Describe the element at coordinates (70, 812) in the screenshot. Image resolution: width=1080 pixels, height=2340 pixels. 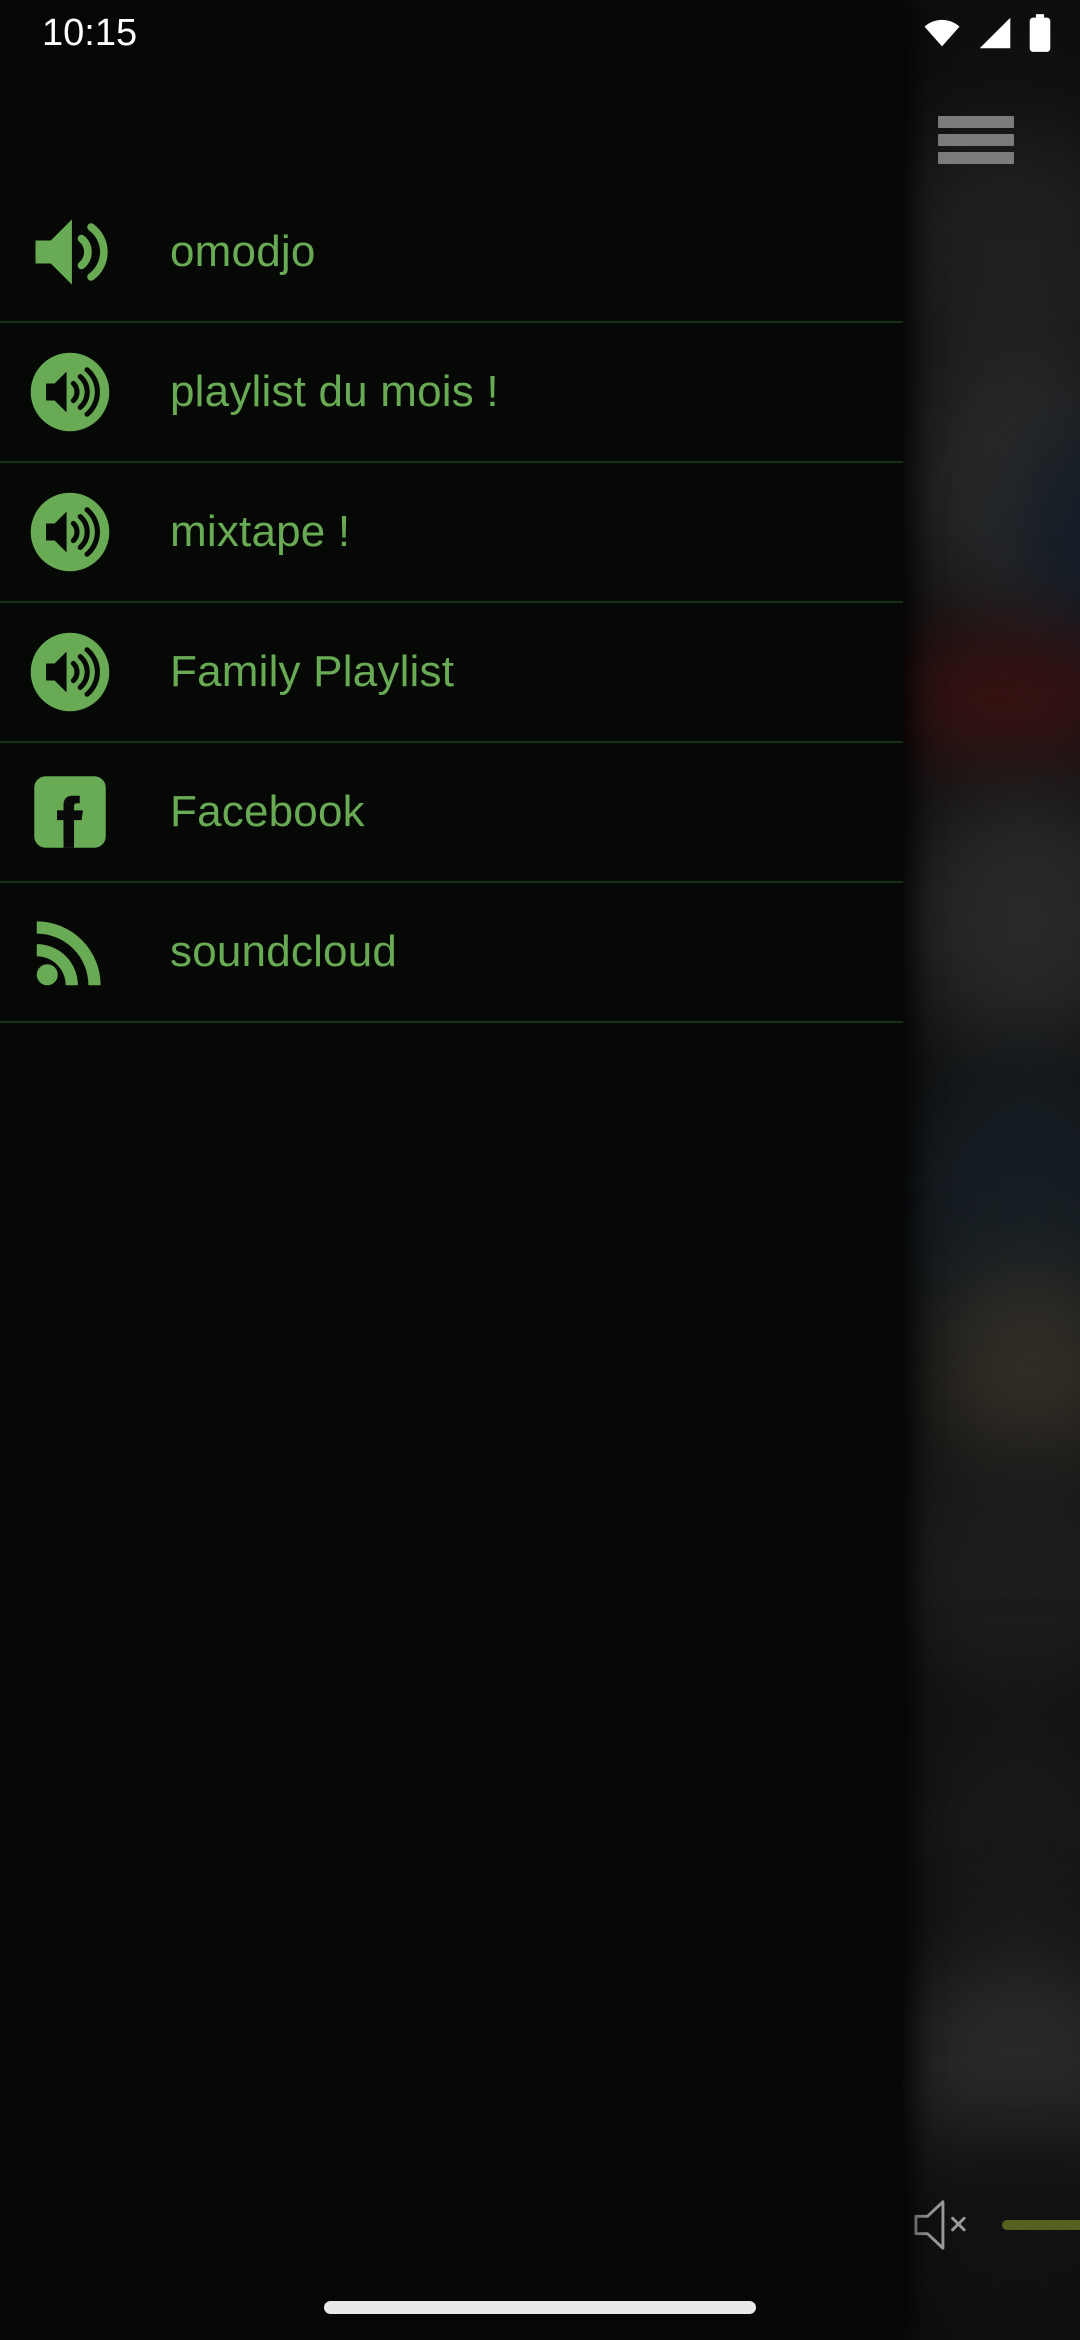
I see `facebook-icon` at that location.